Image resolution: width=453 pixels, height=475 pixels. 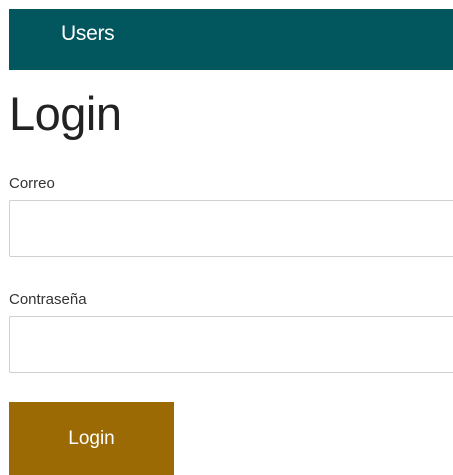 What do you see at coordinates (65, 113) in the screenshot?
I see `page-title: Login` at bounding box center [65, 113].